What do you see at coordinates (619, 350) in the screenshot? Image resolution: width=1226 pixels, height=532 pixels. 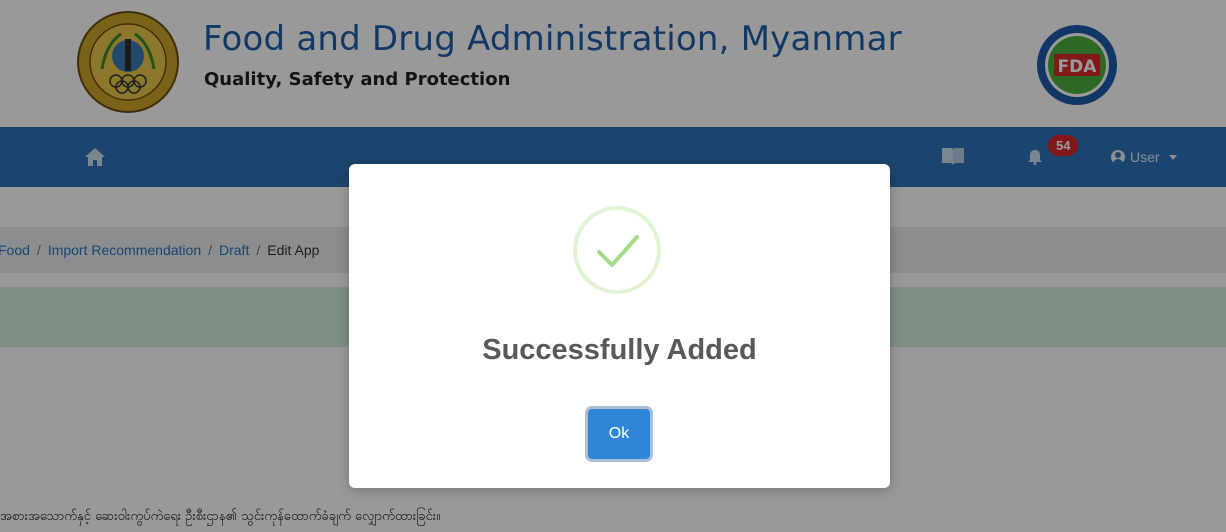 I see `modal-title: Successfully Added` at bounding box center [619, 350].